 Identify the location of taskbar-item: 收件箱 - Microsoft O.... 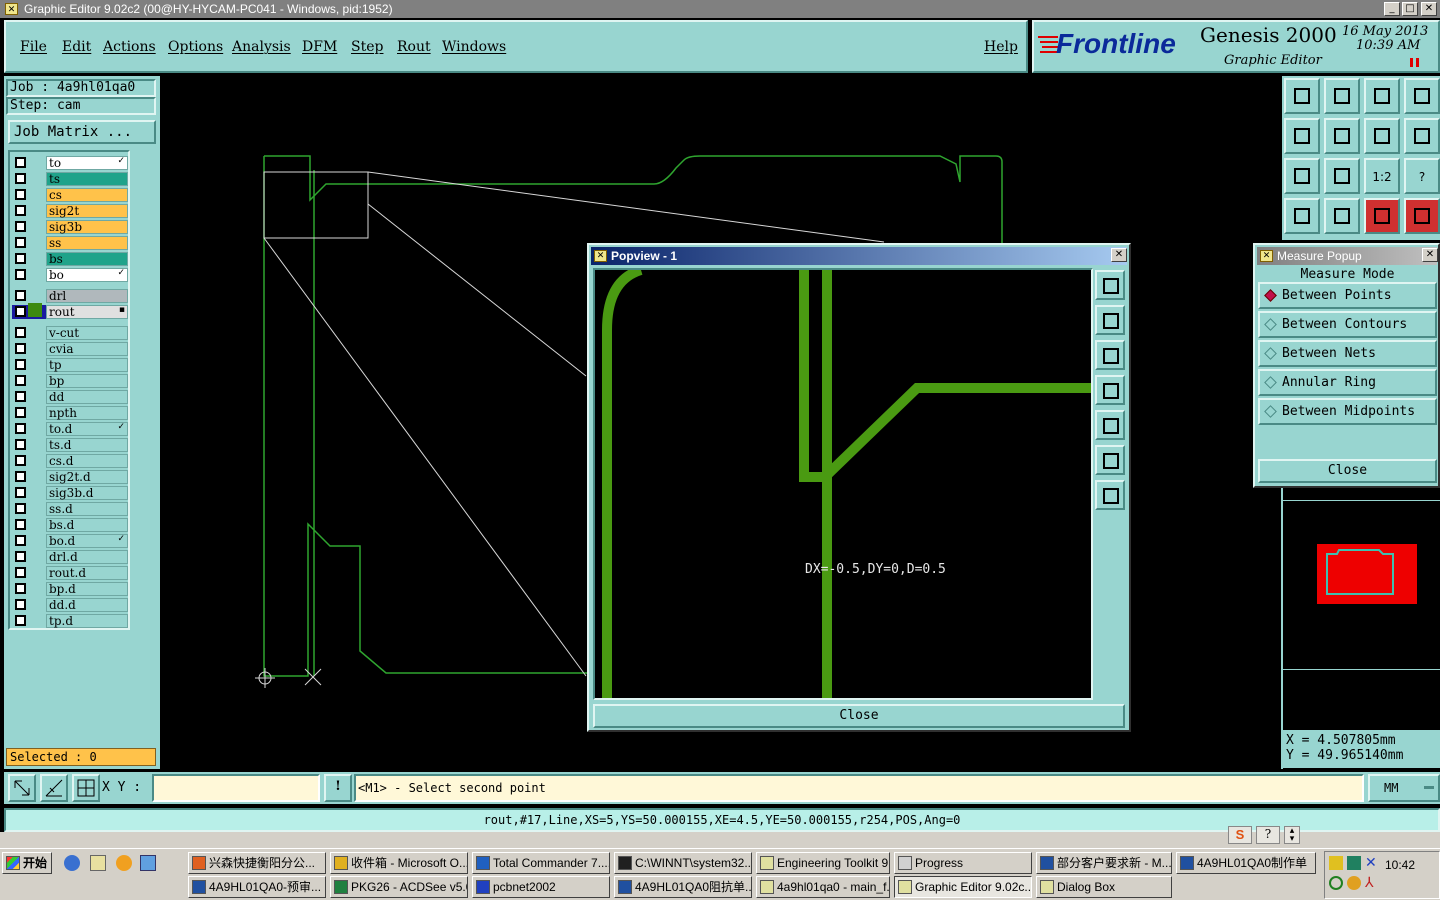
(399, 863).